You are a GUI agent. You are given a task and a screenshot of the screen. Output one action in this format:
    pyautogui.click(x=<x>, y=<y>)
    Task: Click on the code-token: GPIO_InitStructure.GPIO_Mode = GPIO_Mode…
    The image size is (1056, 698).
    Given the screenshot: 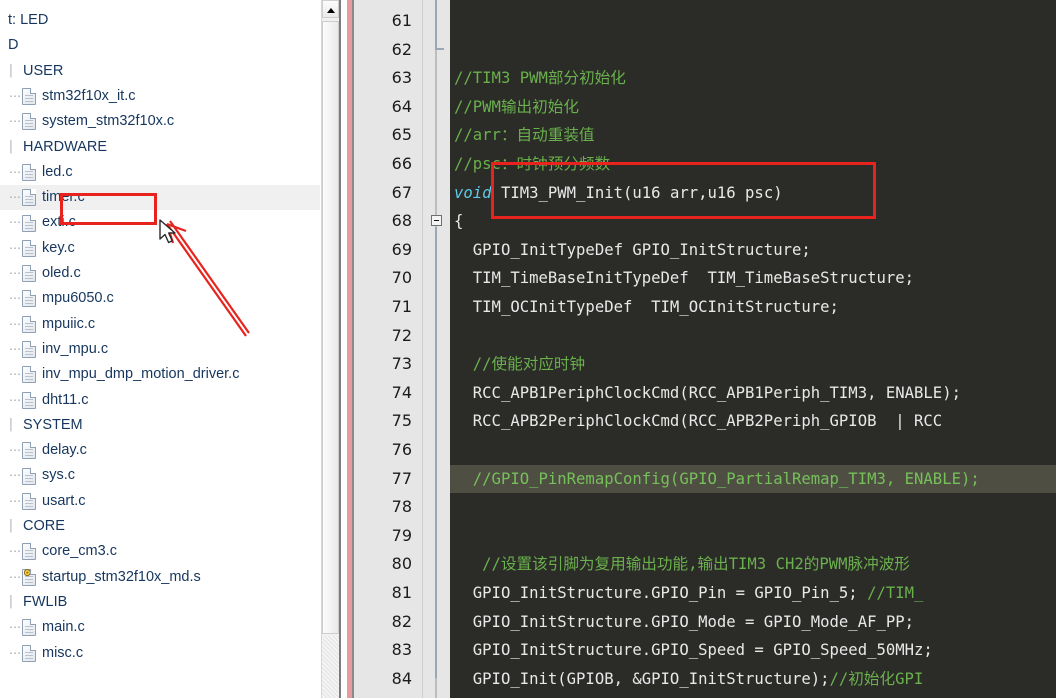 What is the action you would take?
    pyautogui.click(x=684, y=621)
    